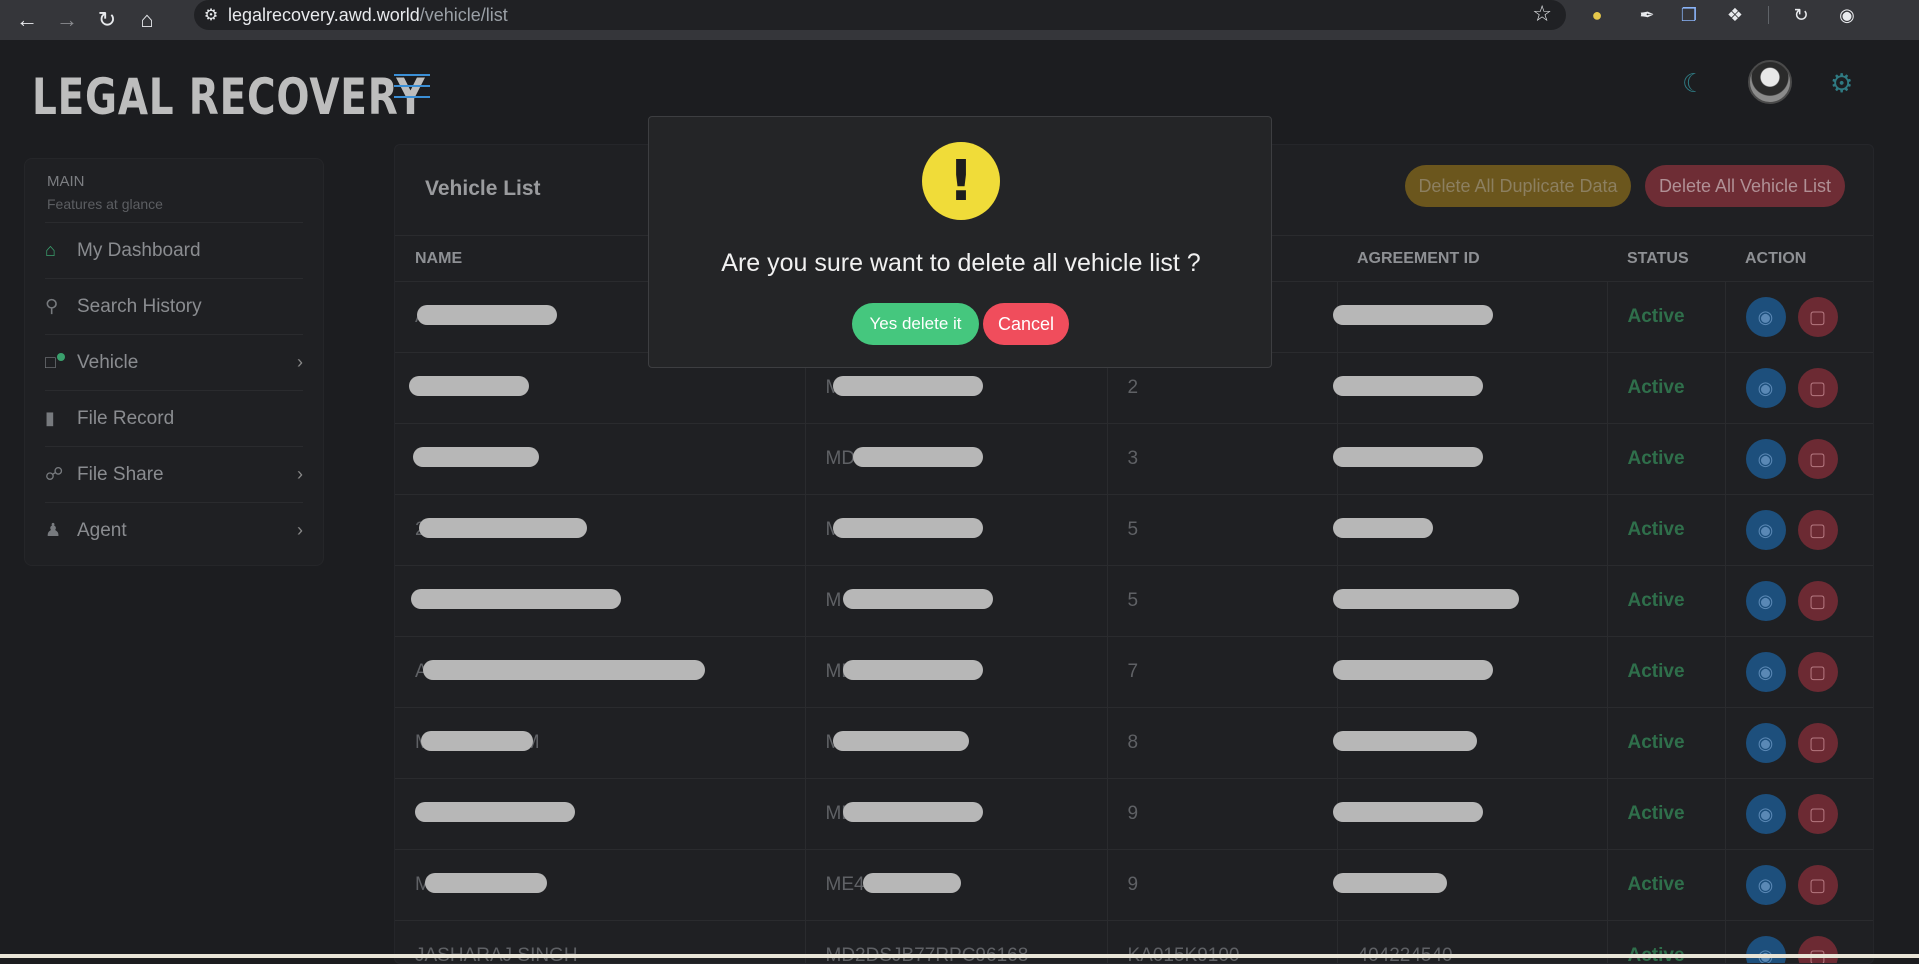 The image size is (1919, 964). I want to click on chevron-right-icon: ›, so click(300, 474).